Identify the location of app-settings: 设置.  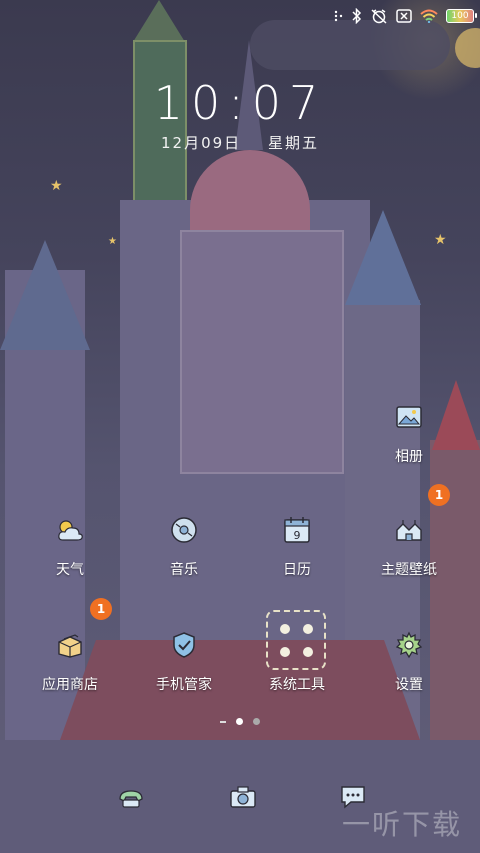
(409, 662).